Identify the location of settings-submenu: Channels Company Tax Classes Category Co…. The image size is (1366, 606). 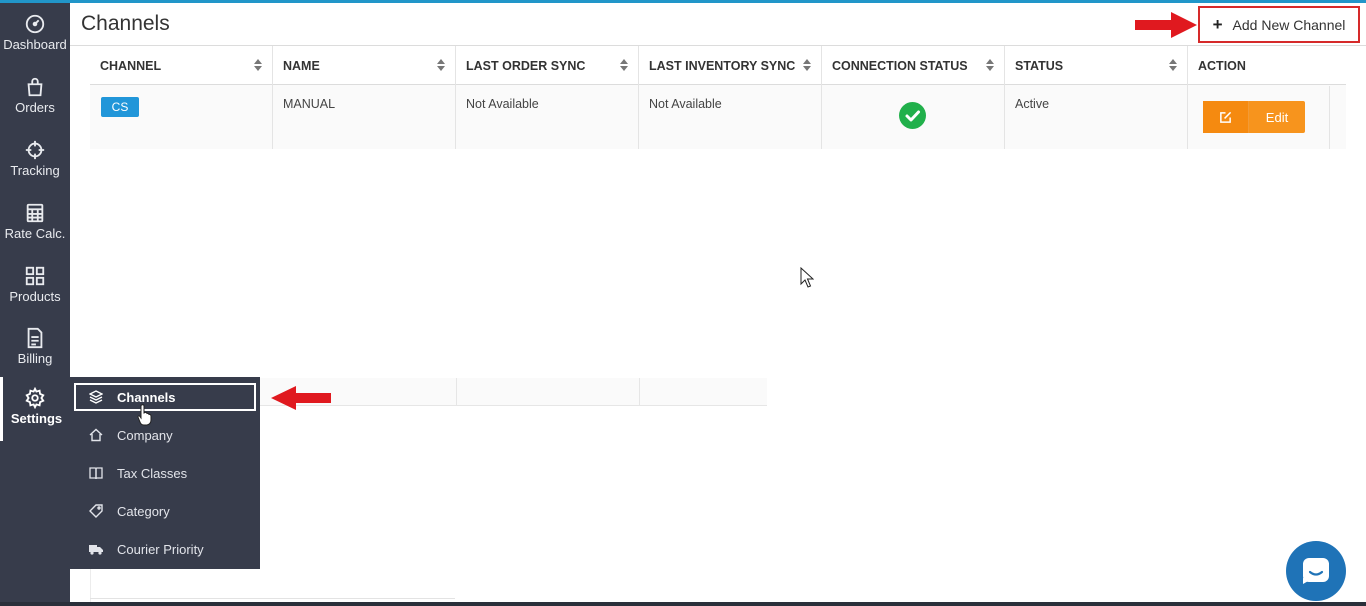
(165, 473).